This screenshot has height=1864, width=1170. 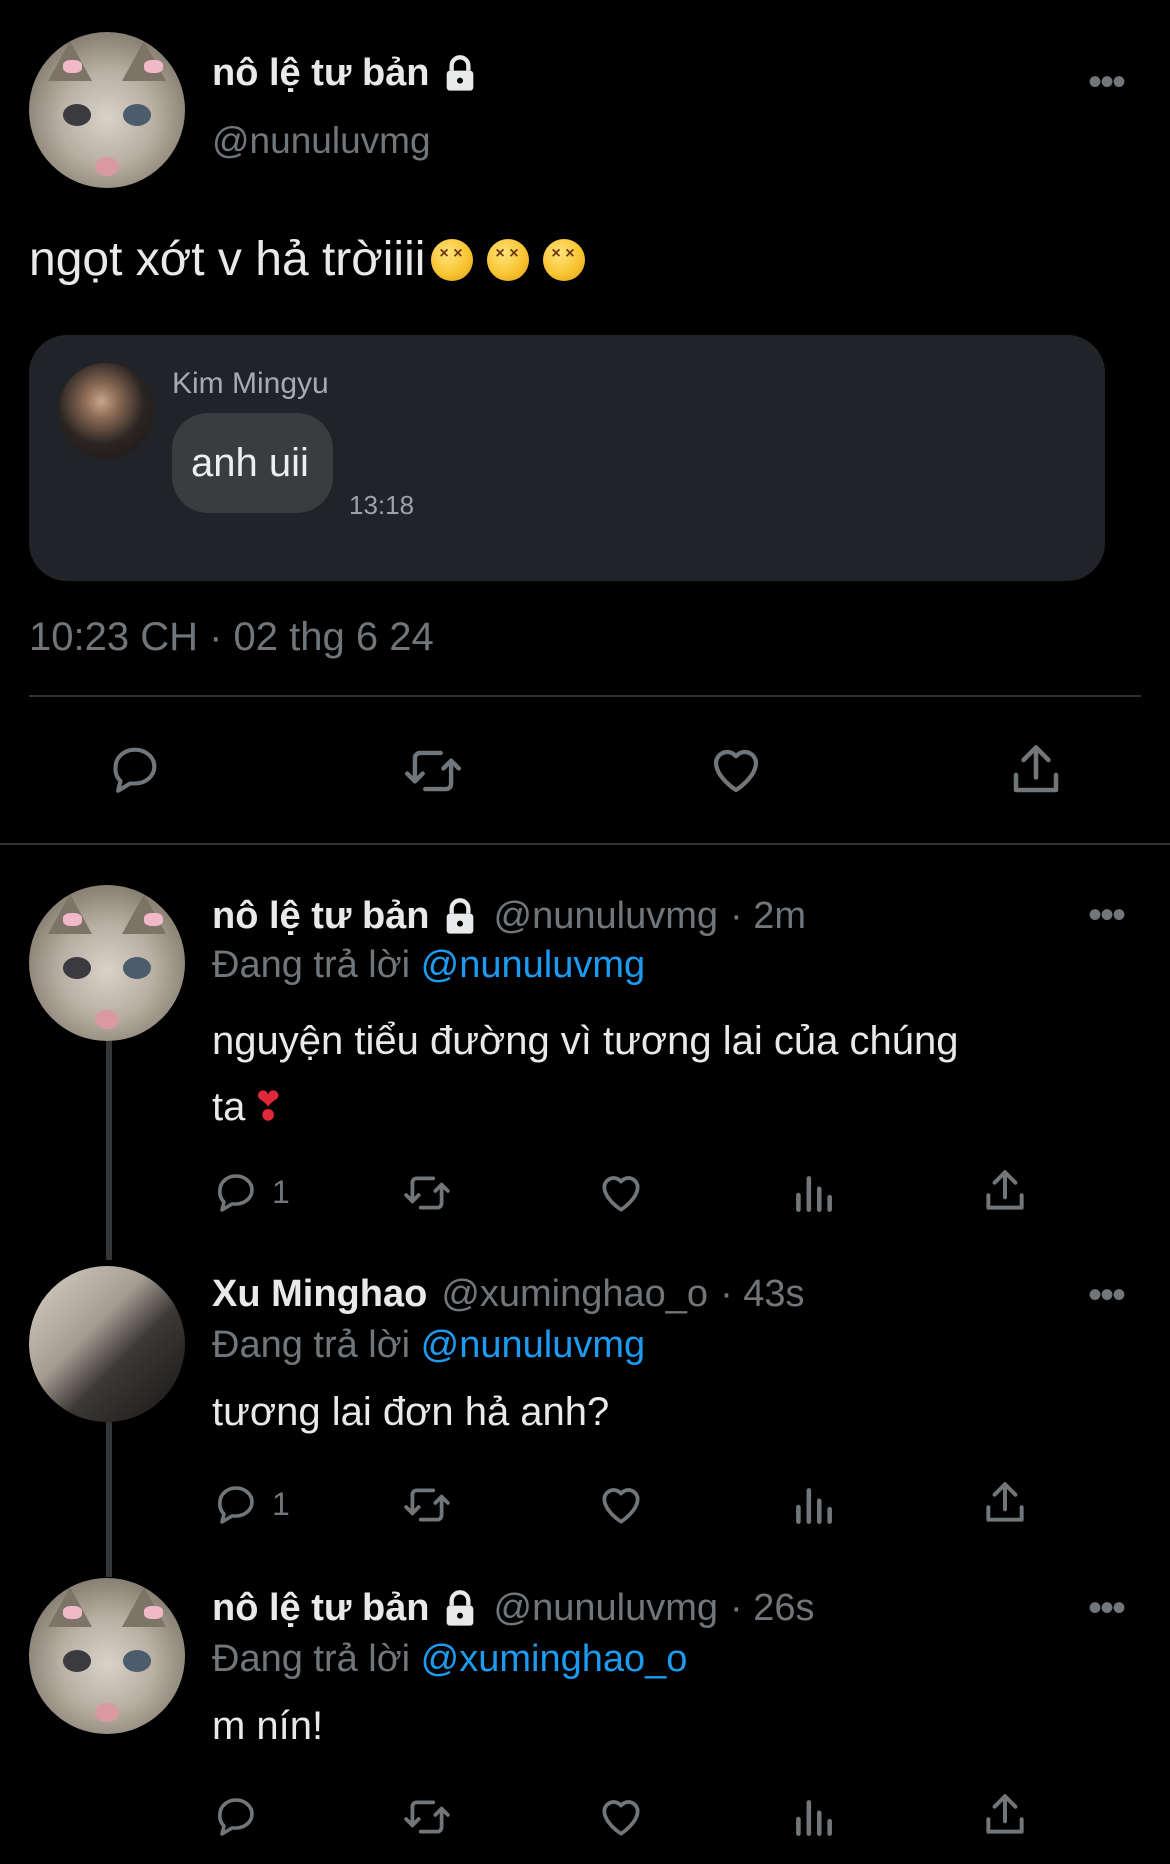 I want to click on author-display-name: nô lệ tư bản, so click(x=321, y=73).